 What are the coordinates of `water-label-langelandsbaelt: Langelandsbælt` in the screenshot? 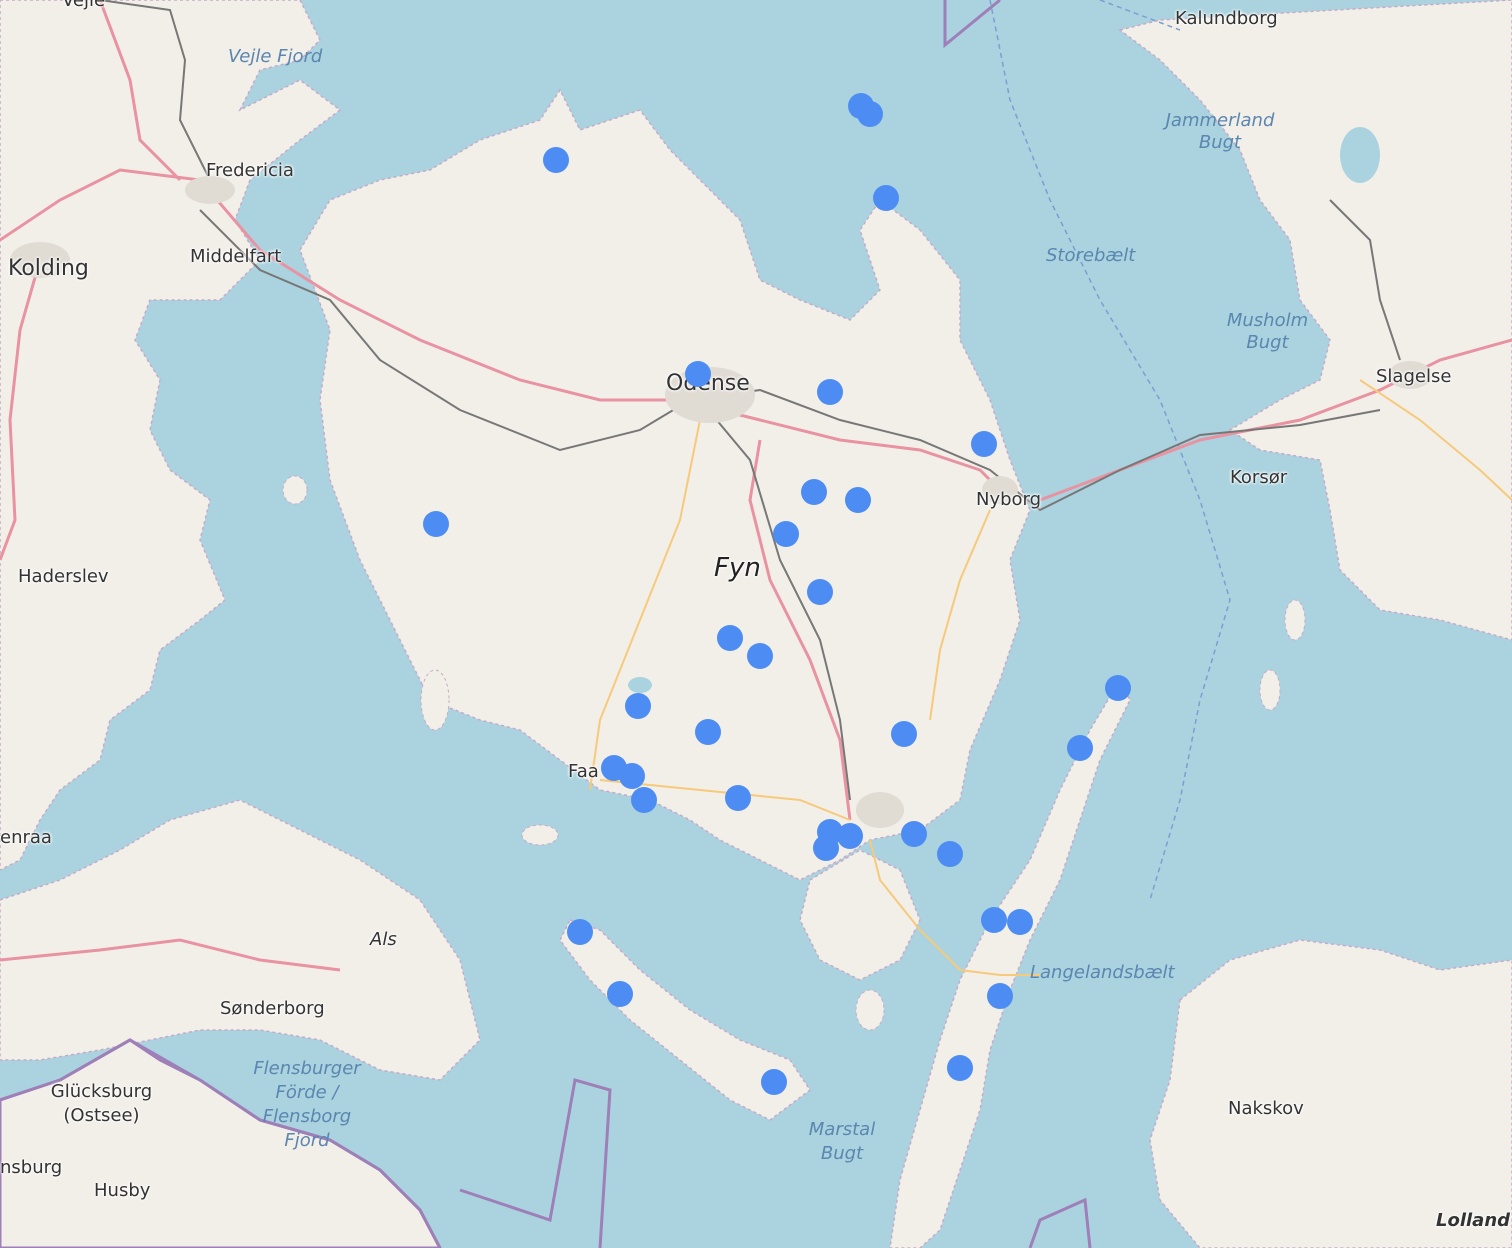 It's located at (1102, 972).